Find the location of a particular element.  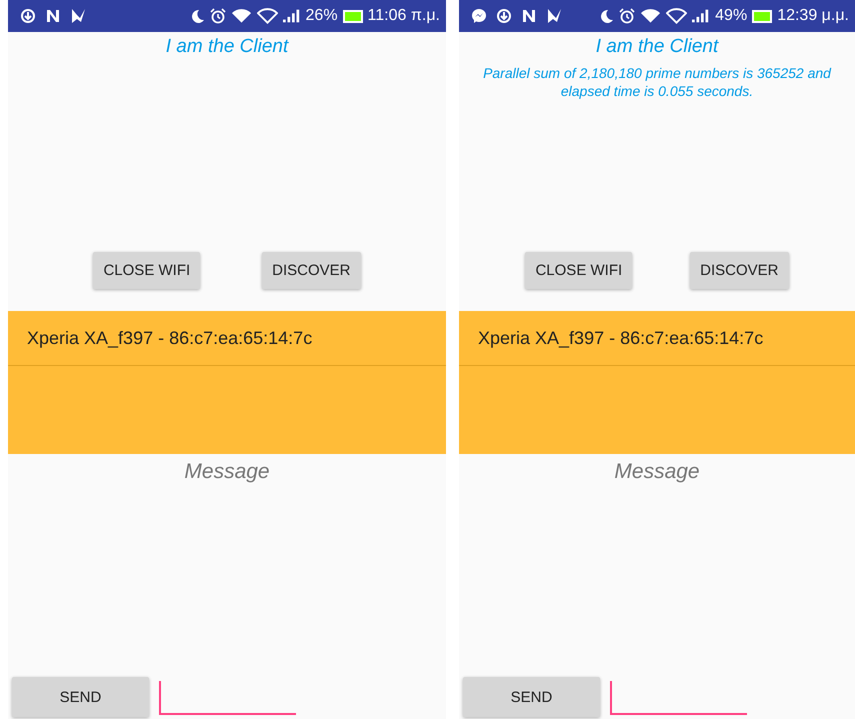

battery-percent: 26% is located at coordinates (322, 16).